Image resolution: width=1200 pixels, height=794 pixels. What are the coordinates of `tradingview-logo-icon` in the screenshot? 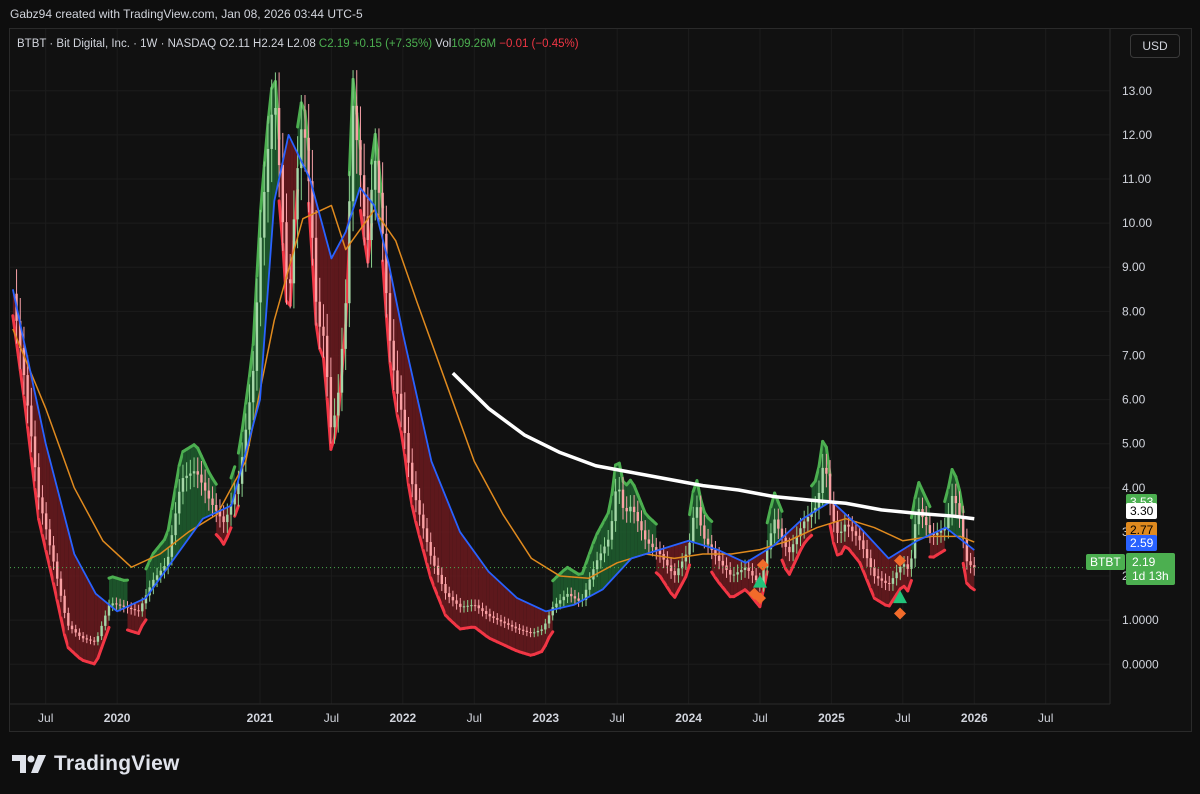 It's located at (29, 764).